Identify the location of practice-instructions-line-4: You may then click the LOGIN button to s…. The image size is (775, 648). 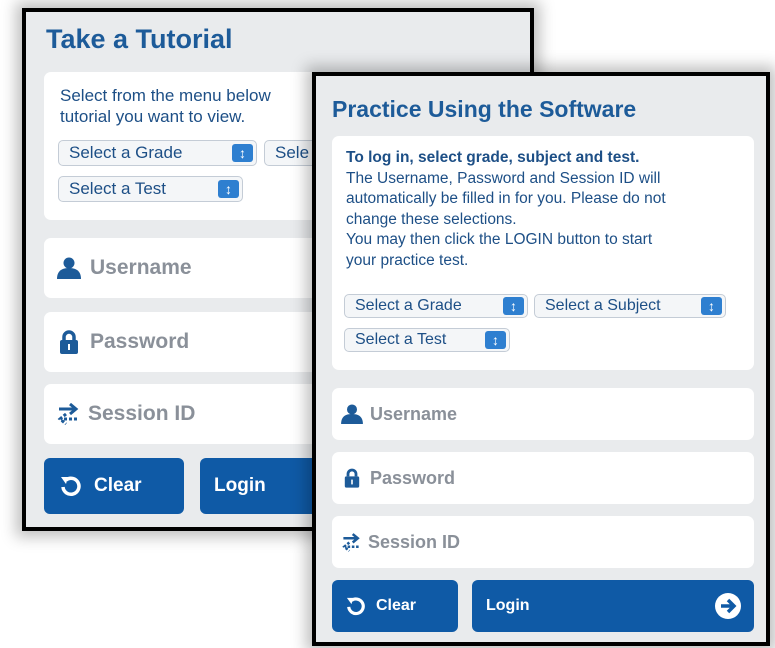
(499, 239).